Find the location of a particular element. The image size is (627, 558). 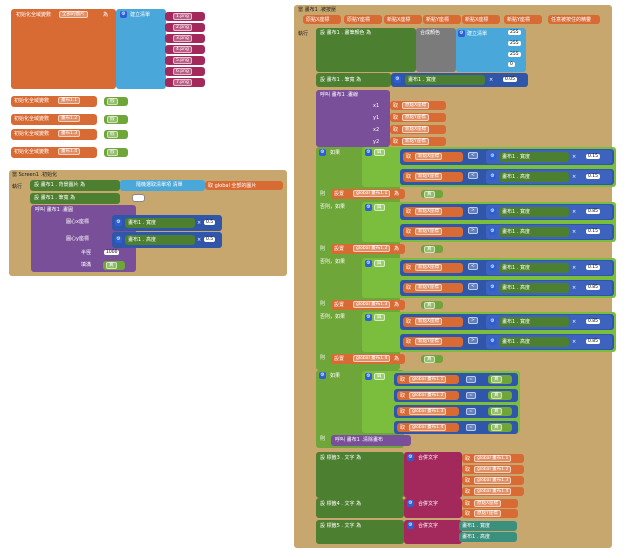

multiply-block: ⚙ 畫布1 . 寬度 × 0.85 is located at coordinates (549, 212).